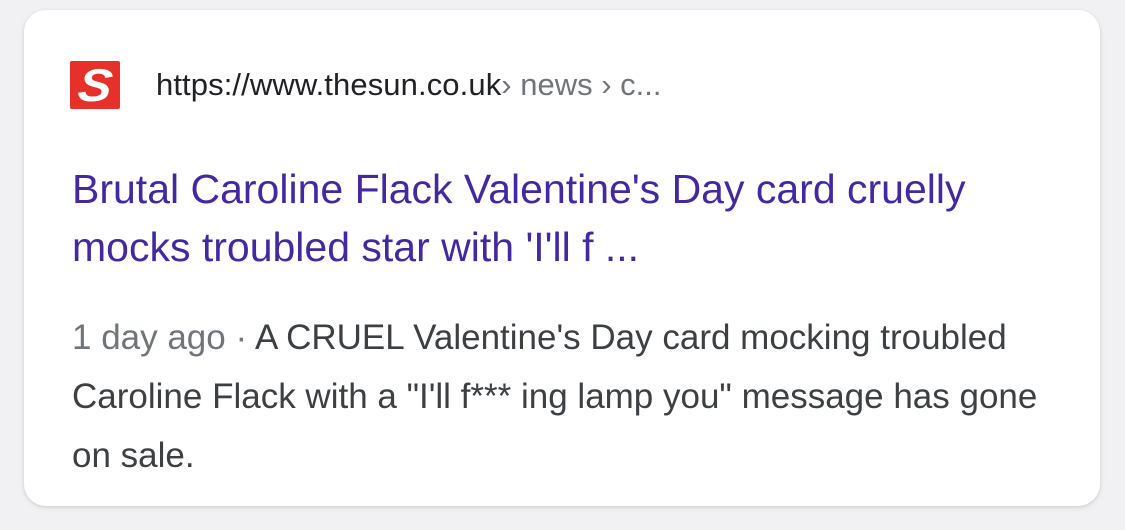 The width and height of the screenshot is (1125, 530). I want to click on favicon-letter: S, so click(95, 85).